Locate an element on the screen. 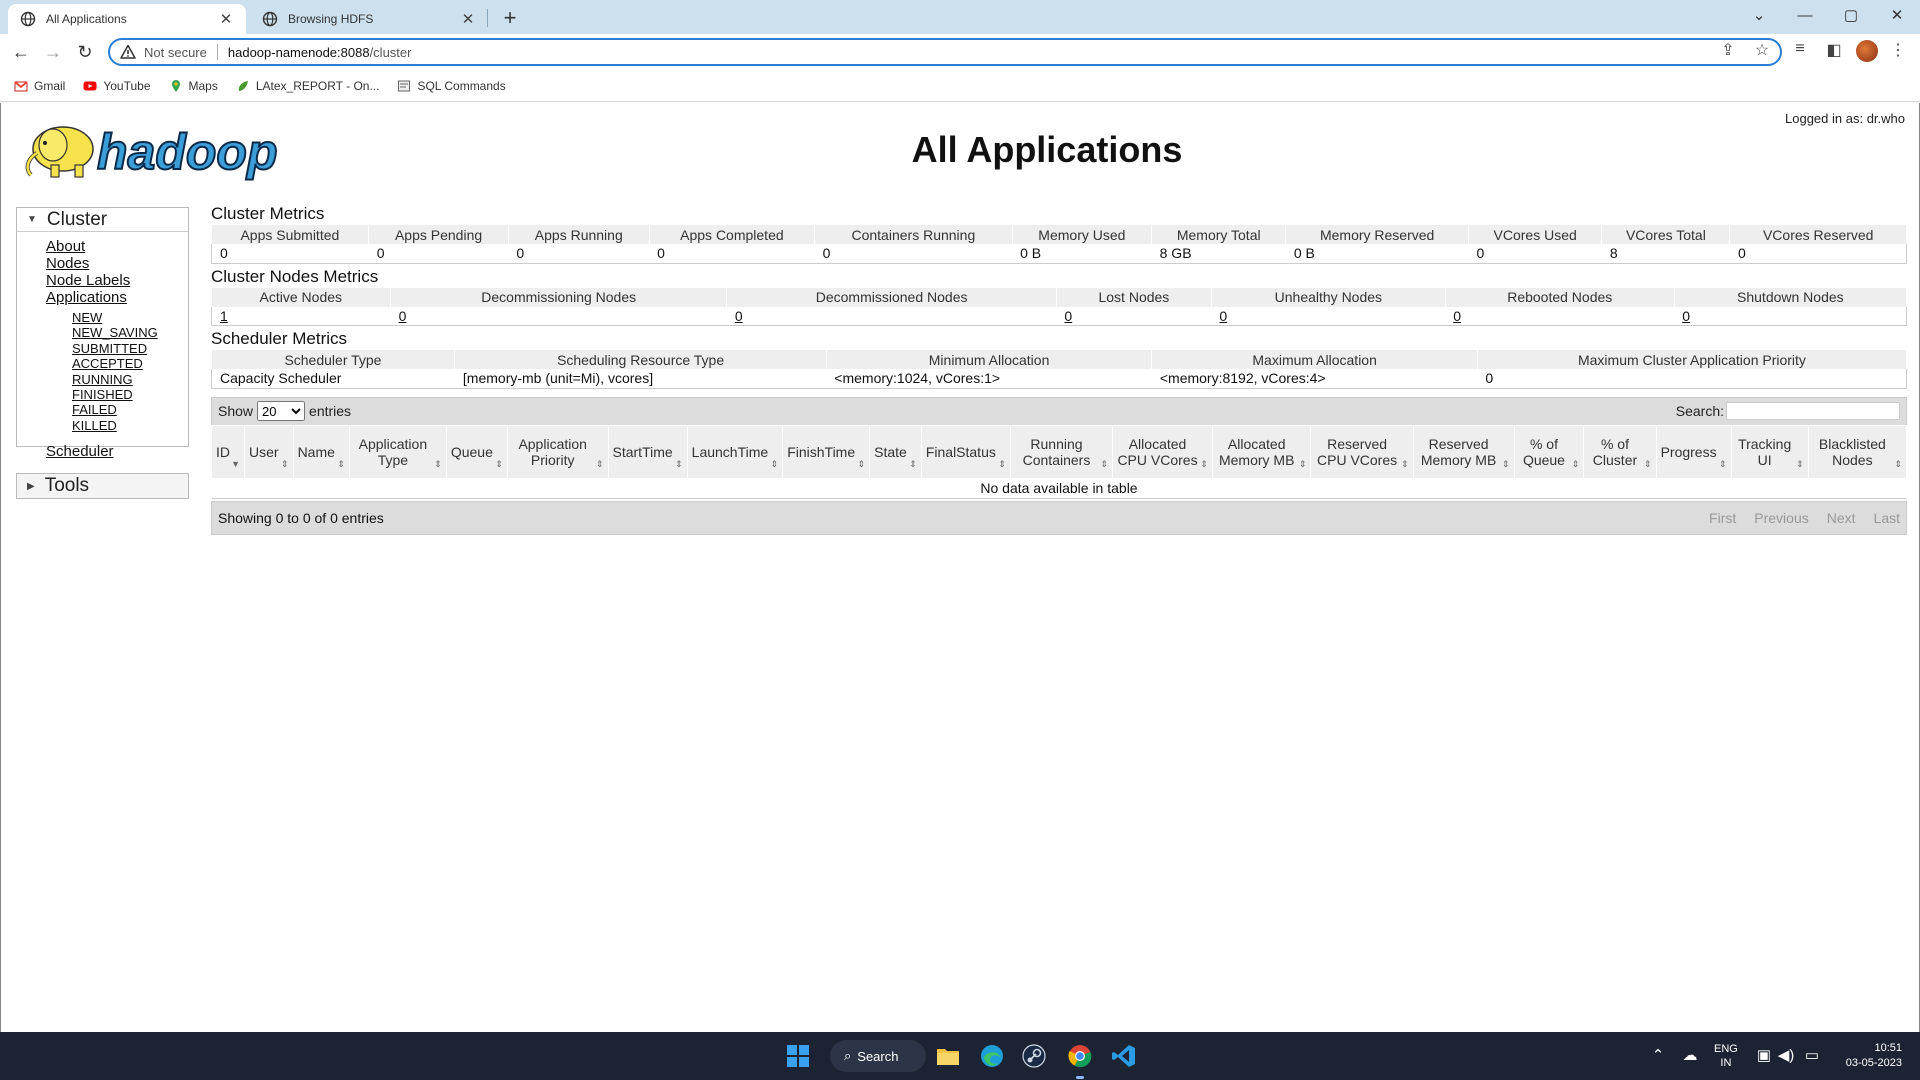  reload-icon: ↻ is located at coordinates (85, 52).